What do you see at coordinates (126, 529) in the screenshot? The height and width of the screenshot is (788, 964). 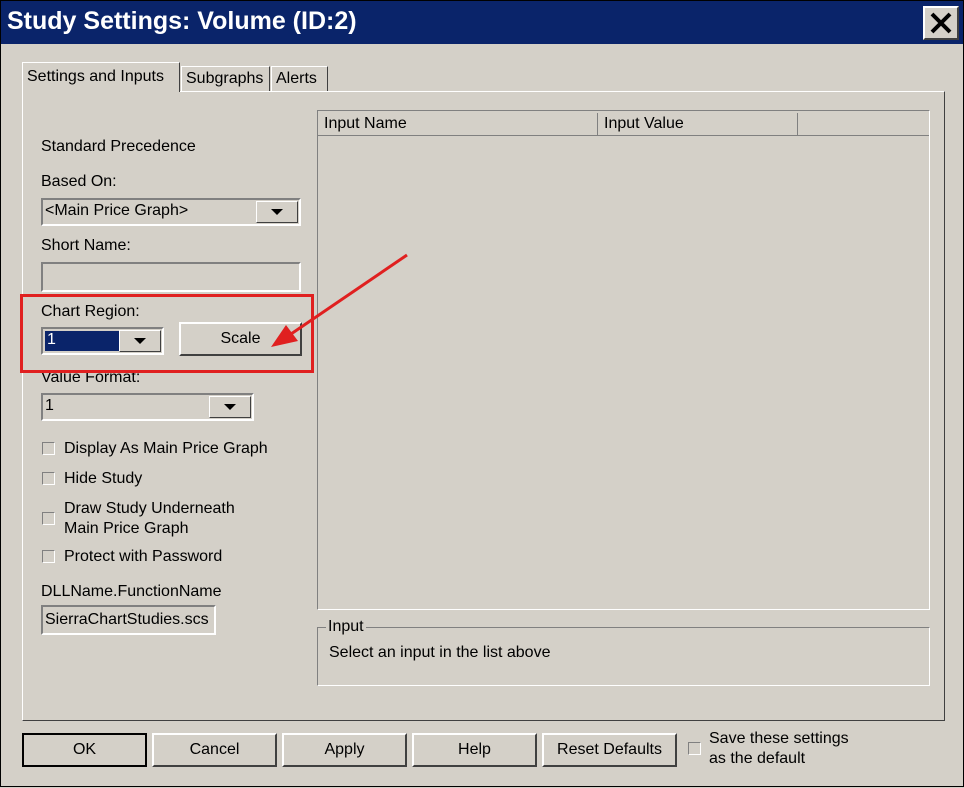 I see `draw-underneath-label-line2: Main Price Graph` at bounding box center [126, 529].